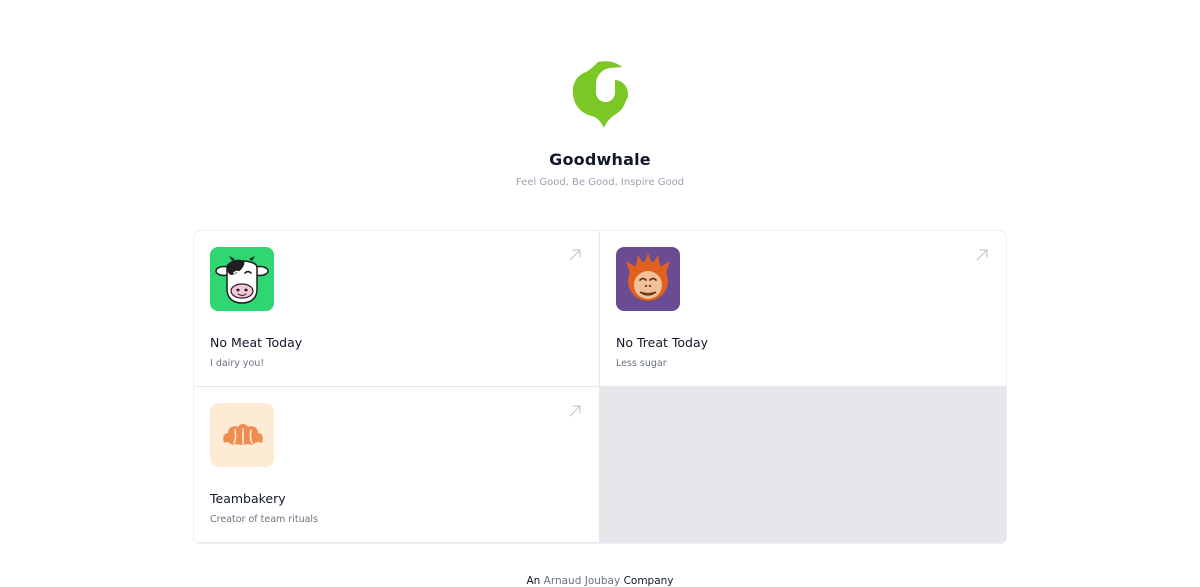 This screenshot has width=1200, height=587. I want to click on app-card-no-meat-today: No Meat Today I dairy you!, so click(396, 308).